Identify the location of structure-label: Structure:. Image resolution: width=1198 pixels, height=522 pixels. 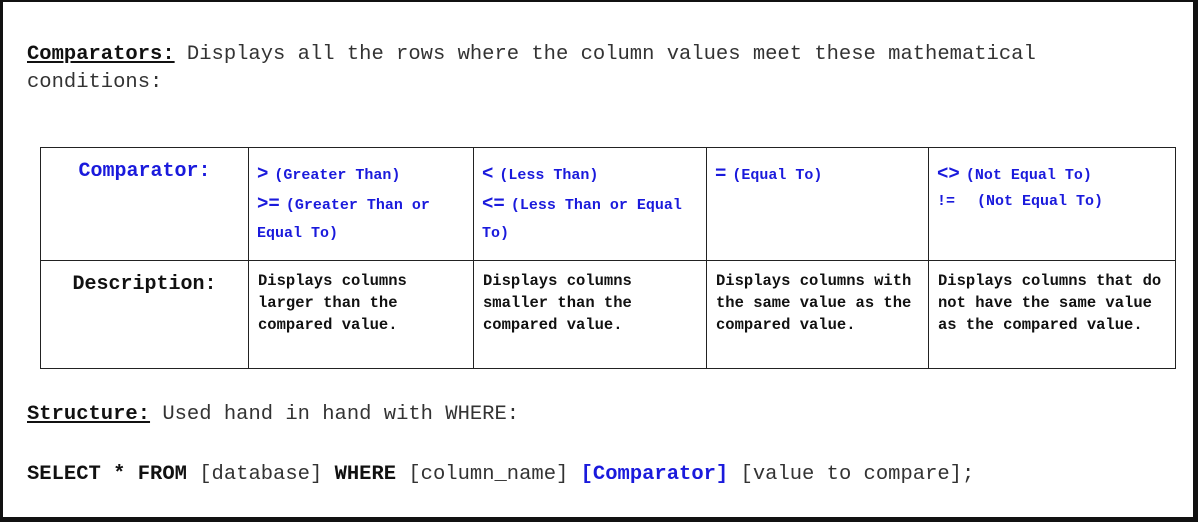
(89, 414).